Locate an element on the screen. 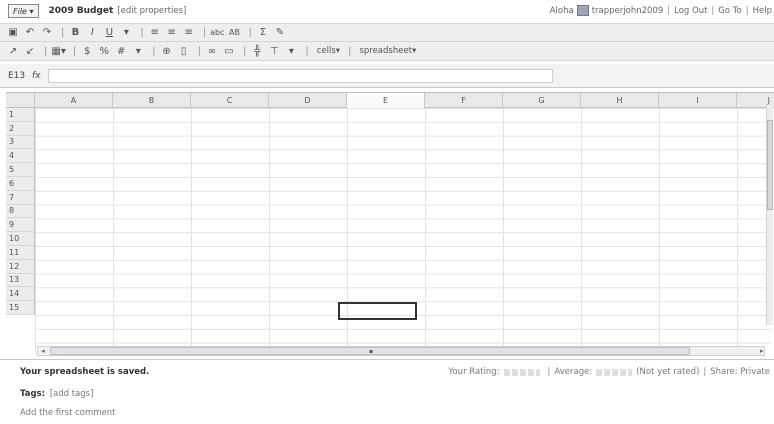 The width and height of the screenshot is (774, 424). underline-button: U is located at coordinates (109, 33).